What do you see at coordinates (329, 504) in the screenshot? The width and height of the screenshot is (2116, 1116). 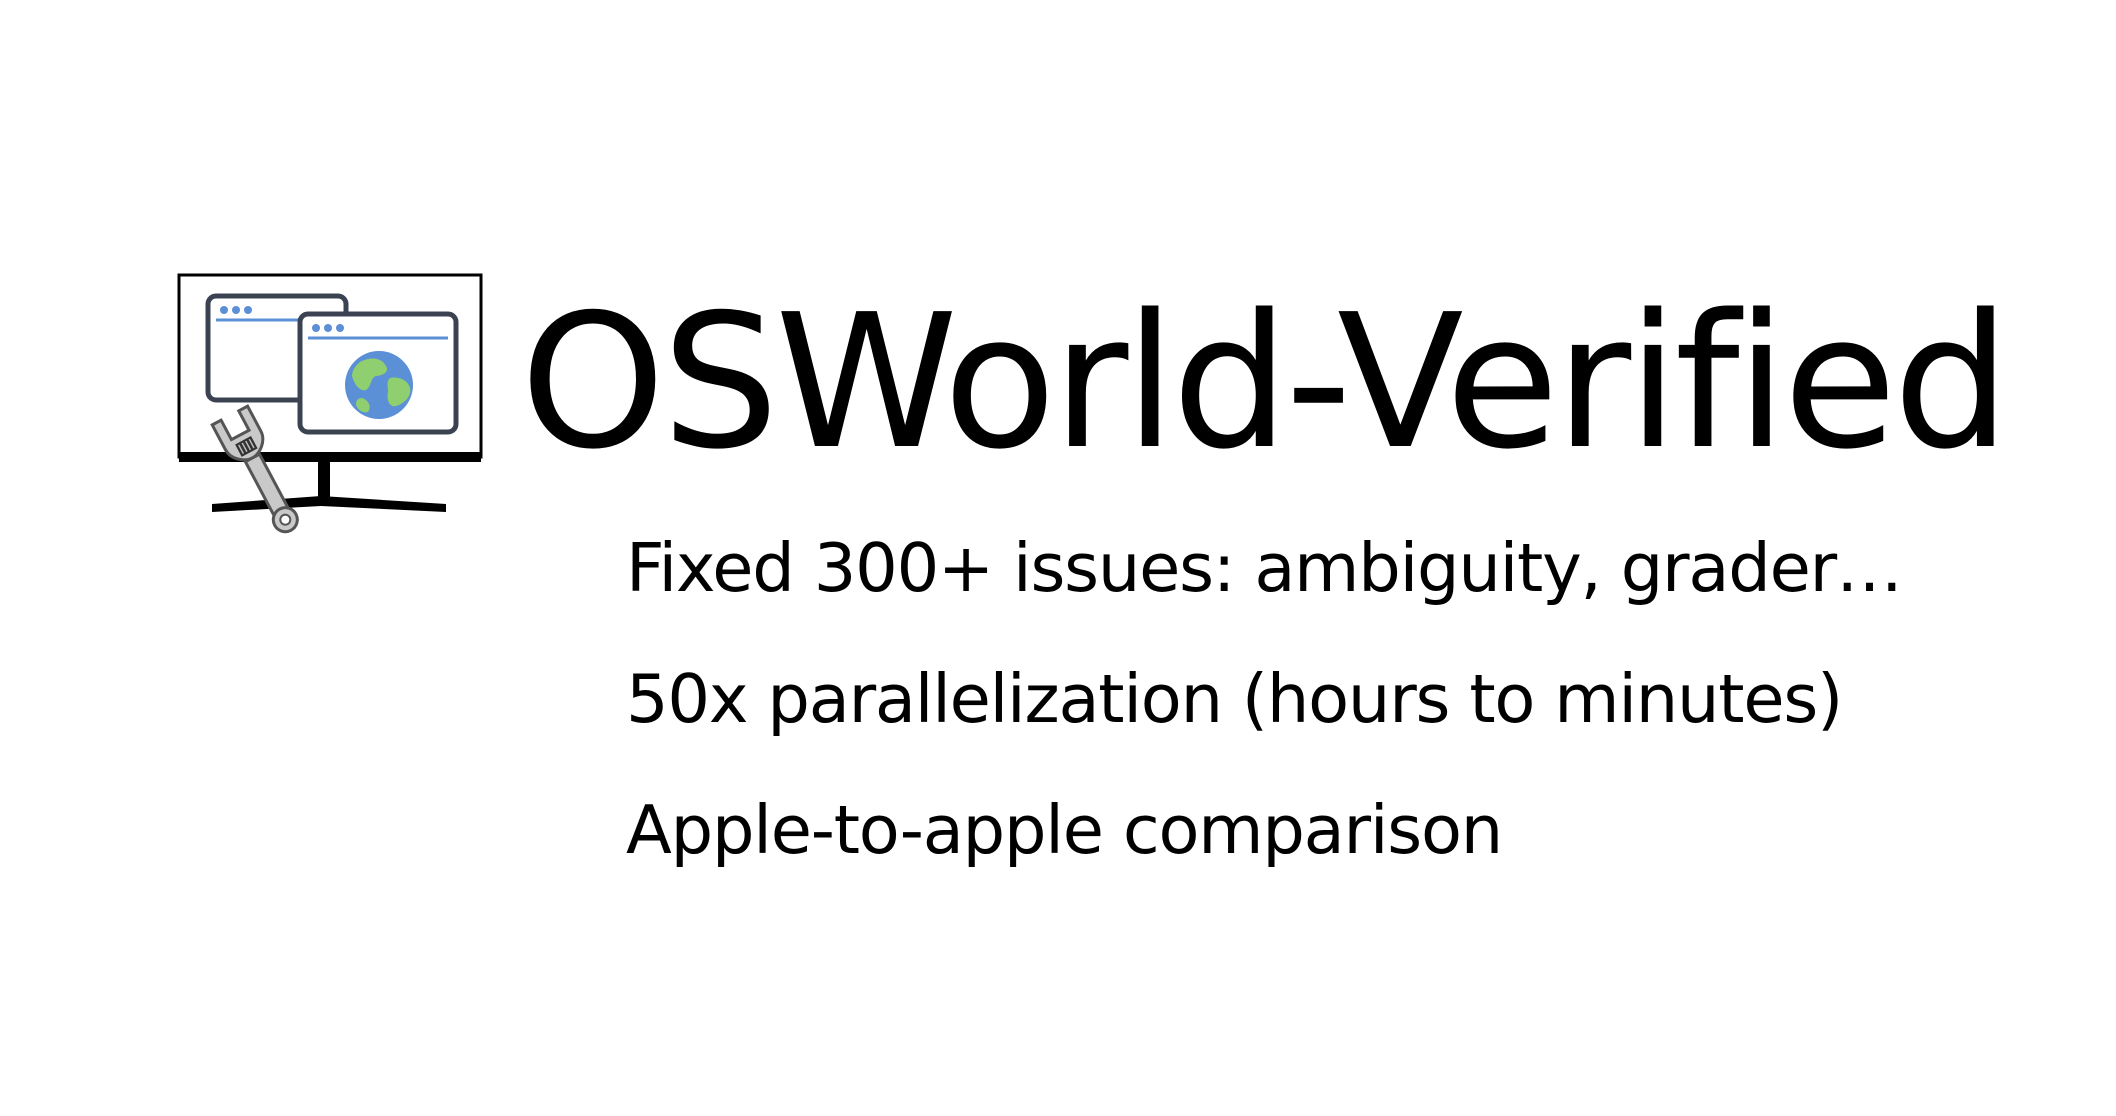 I see `monitor-foot` at bounding box center [329, 504].